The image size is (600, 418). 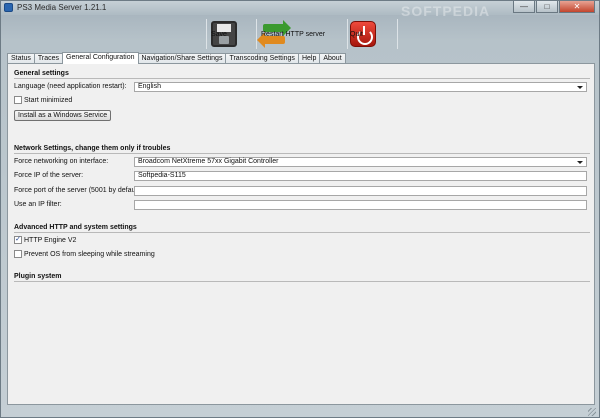 I want to click on status-bar, so click(x=300, y=412).